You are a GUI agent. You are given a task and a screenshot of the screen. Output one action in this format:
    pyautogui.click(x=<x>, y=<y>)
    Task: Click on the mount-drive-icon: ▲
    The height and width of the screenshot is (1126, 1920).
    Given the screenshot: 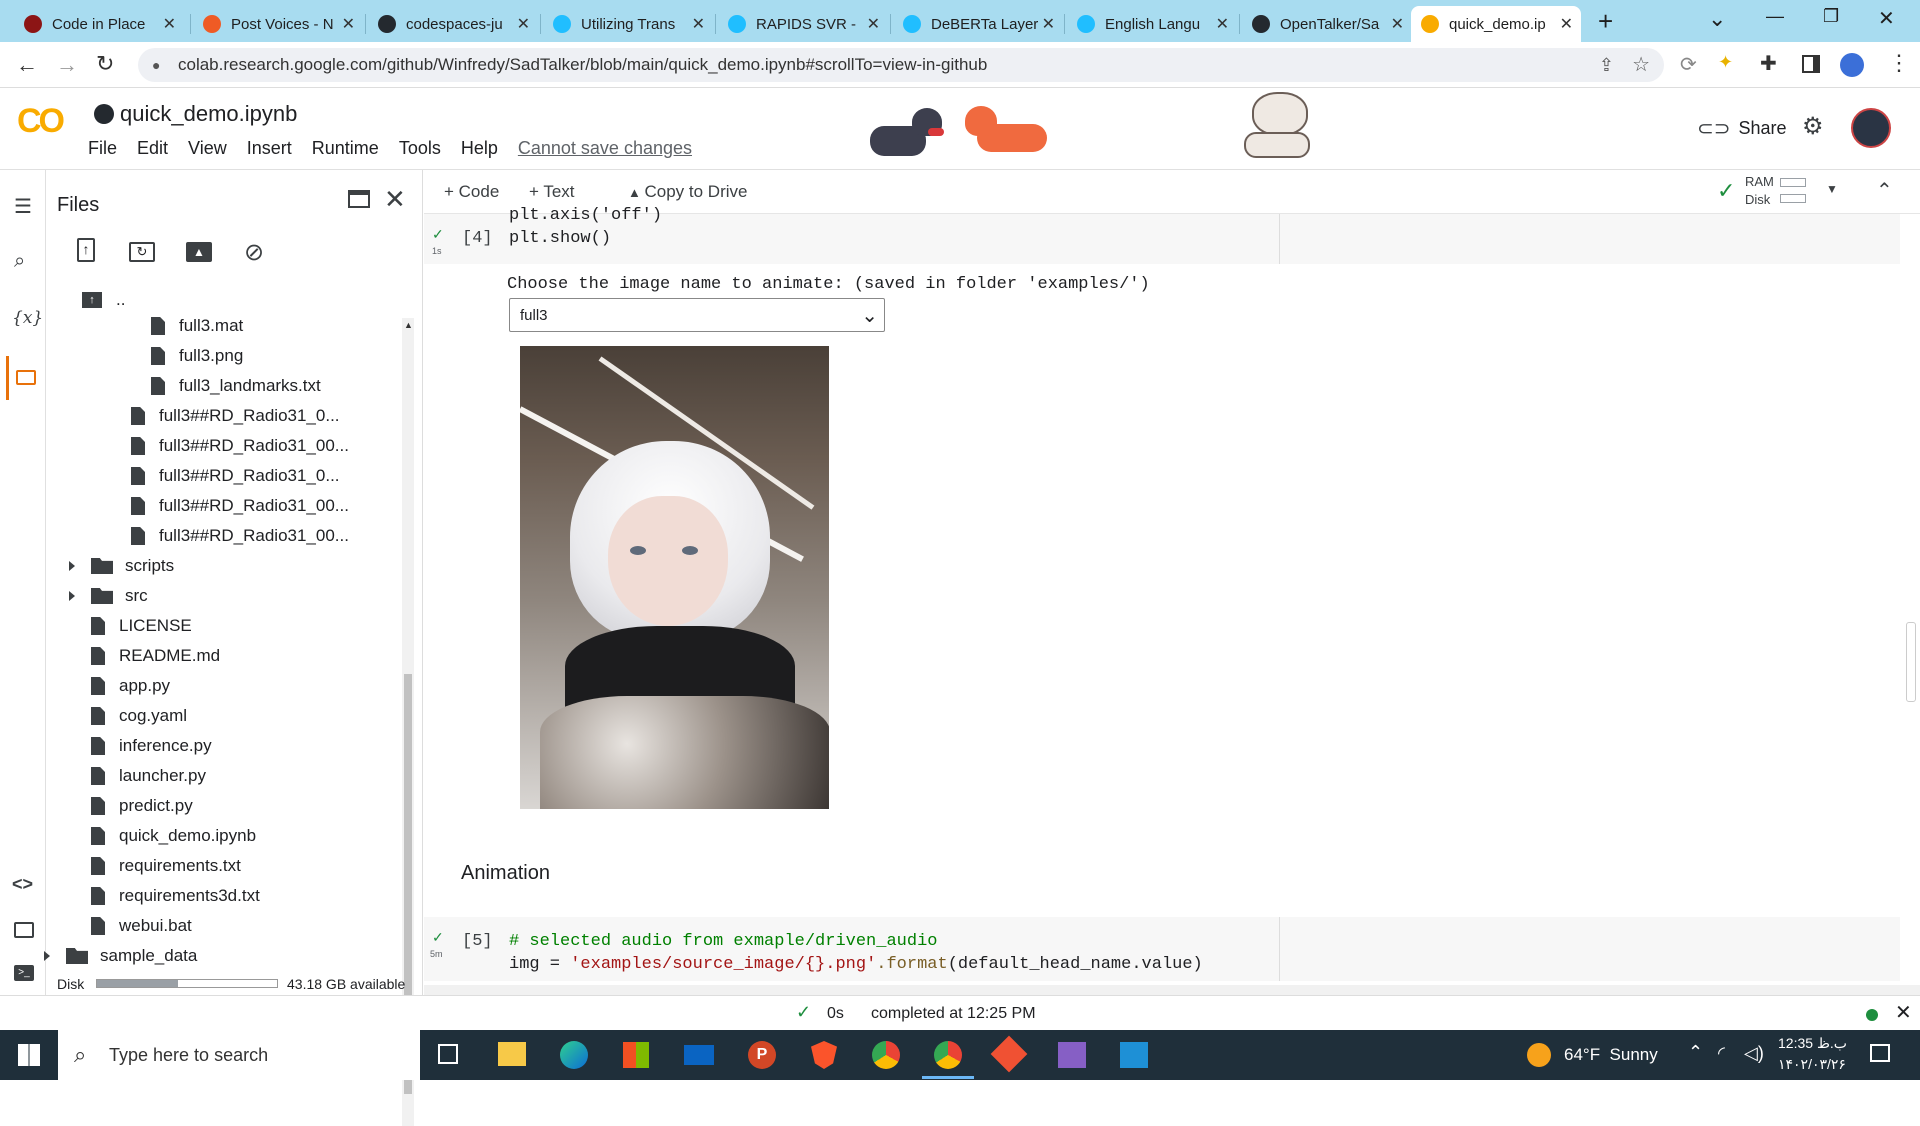 What is the action you would take?
    pyautogui.click(x=199, y=252)
    